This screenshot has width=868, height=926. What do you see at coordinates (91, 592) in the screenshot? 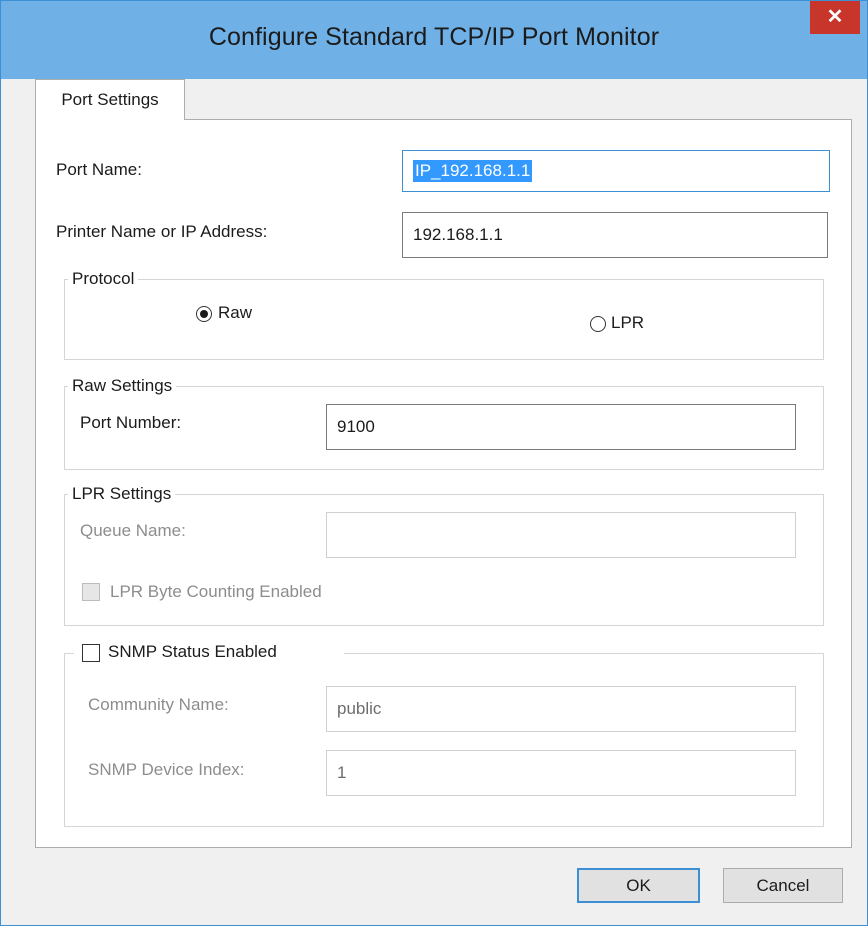
I see `lpr-byte-counting-checkbox` at bounding box center [91, 592].